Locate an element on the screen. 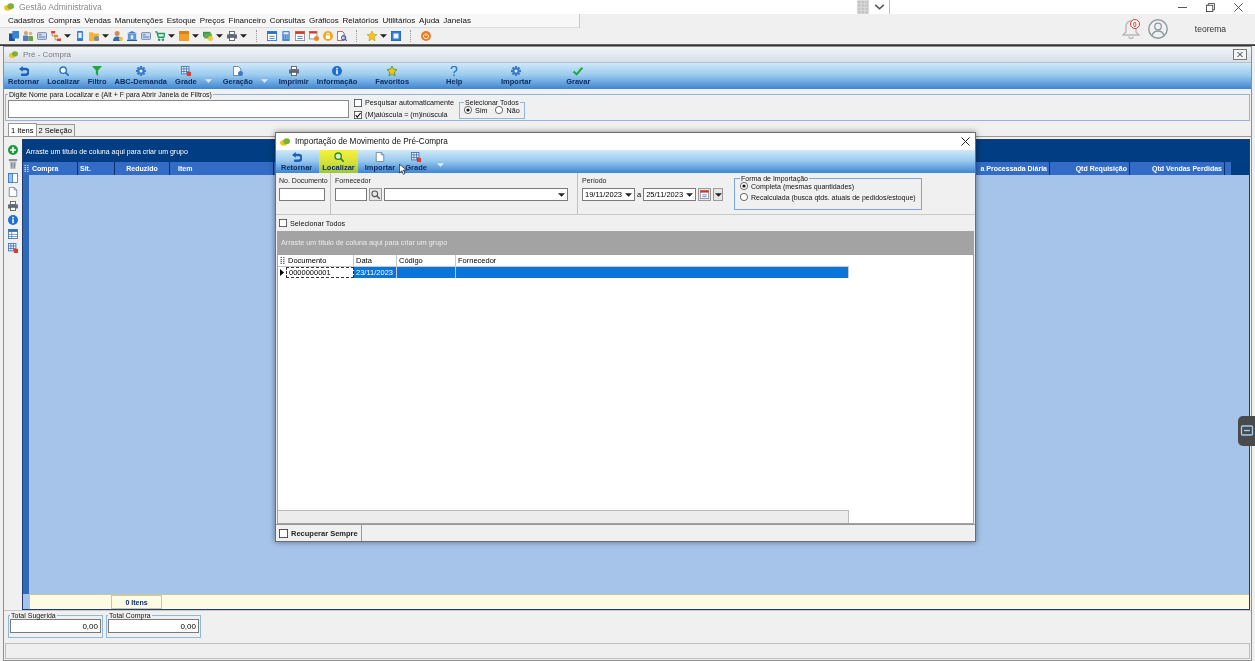 The width and height of the screenshot is (1255, 661). window-icon is located at coordinates (396, 36).